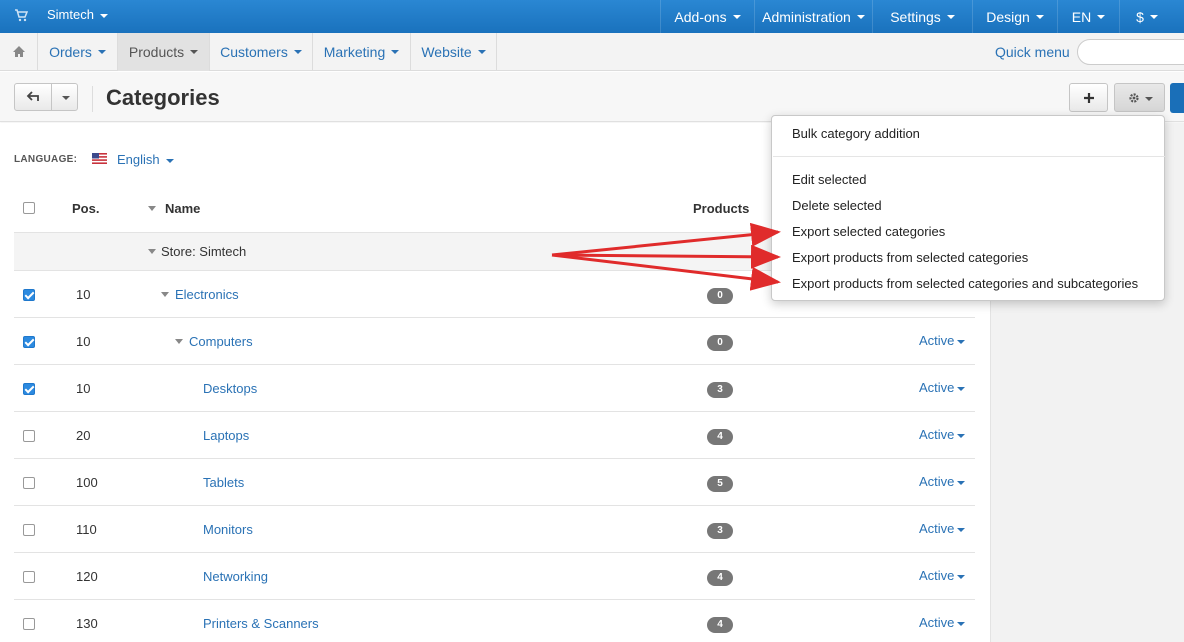  Describe the element at coordinates (230, 388) in the screenshot. I see `category-link: Desktops` at that location.